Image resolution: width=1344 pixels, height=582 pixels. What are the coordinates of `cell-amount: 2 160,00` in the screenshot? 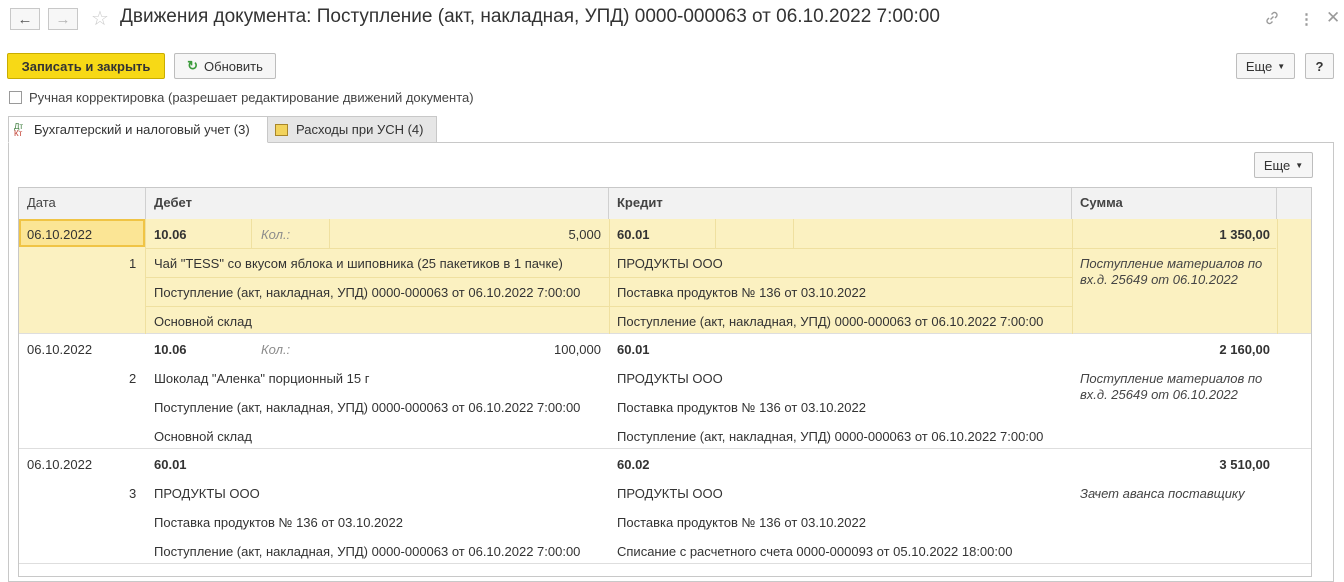 It's located at (1244, 349).